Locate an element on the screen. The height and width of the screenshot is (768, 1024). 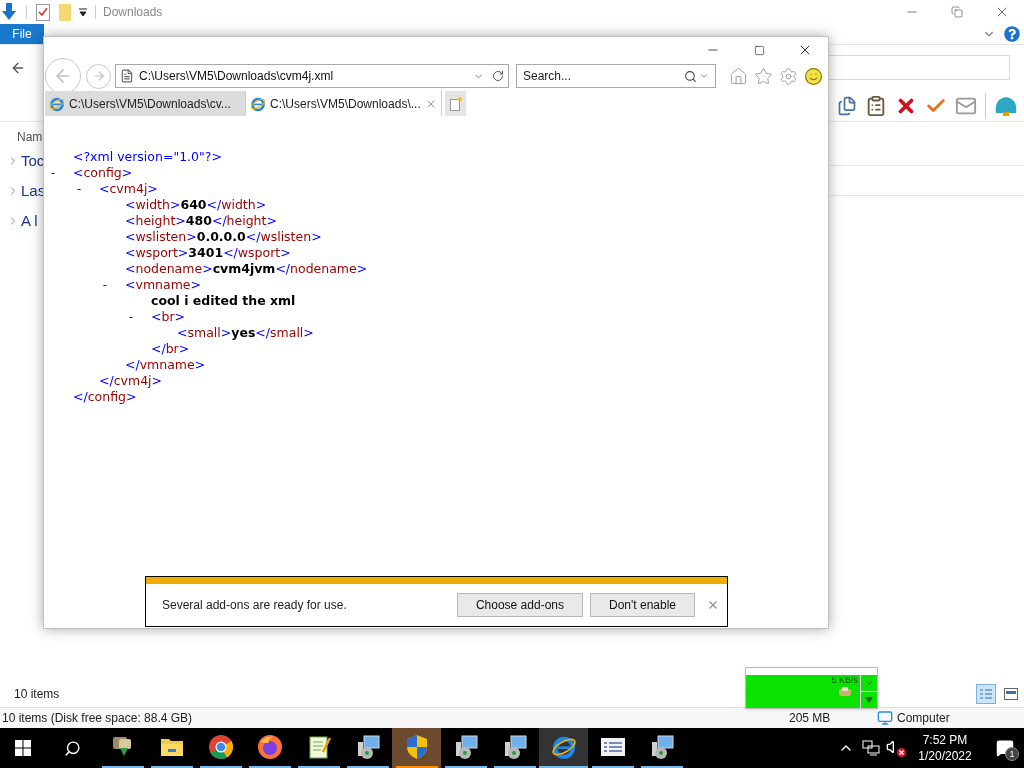
chrome-icon is located at coordinates (220, 747).